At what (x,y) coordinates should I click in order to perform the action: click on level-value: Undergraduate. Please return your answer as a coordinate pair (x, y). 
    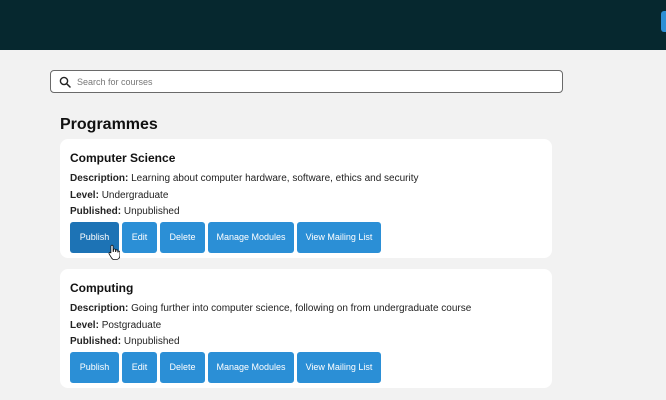
    Looking at the image, I should click on (135, 195).